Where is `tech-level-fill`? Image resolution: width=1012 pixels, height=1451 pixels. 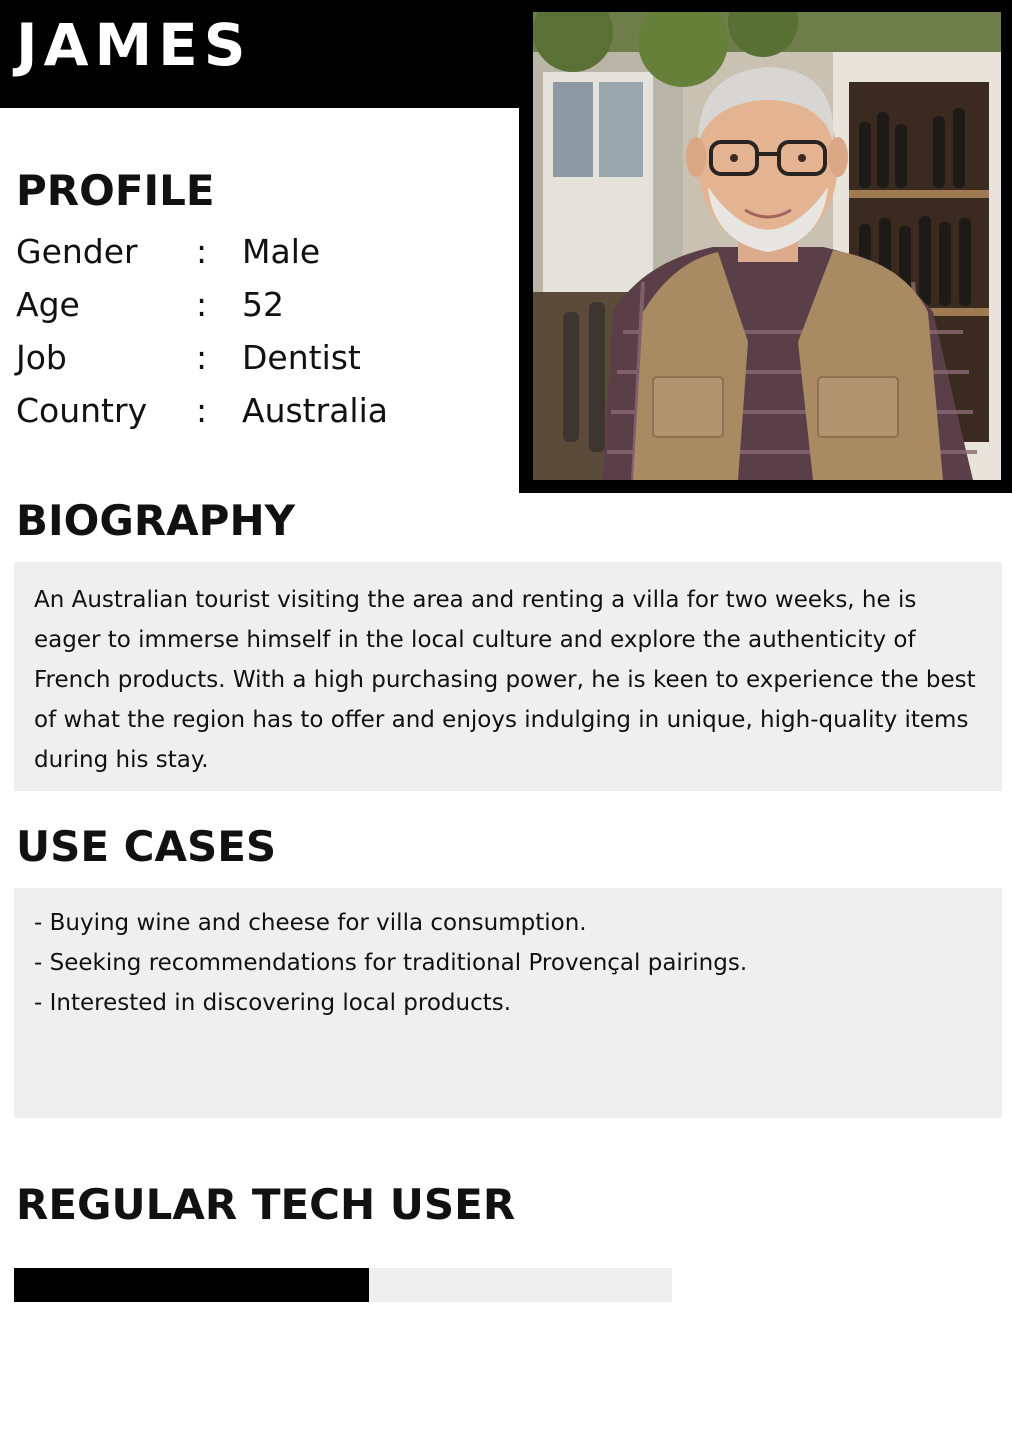 tech-level-fill is located at coordinates (192, 1285).